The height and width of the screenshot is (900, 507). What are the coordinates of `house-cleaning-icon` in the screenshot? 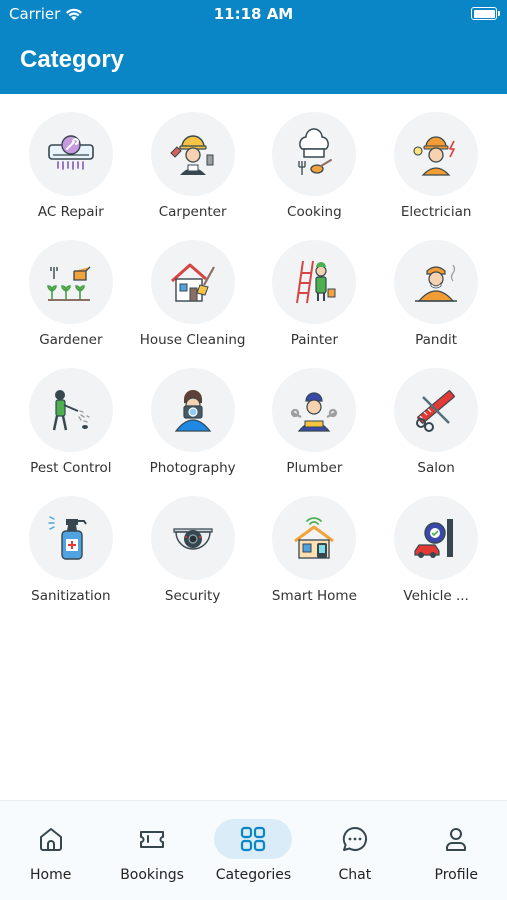 It's located at (192, 282).